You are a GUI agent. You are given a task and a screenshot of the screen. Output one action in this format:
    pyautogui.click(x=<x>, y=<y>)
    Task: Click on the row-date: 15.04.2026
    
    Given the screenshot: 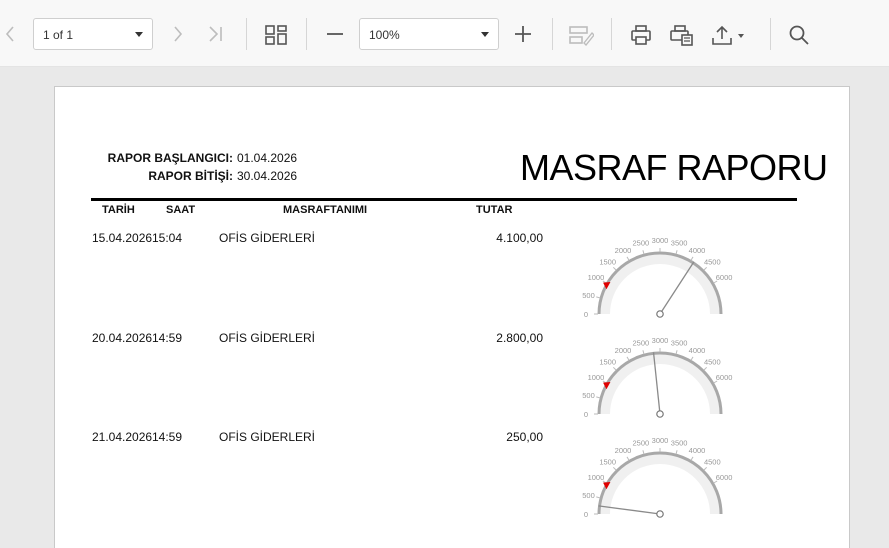 What is the action you would take?
    pyautogui.click(x=122, y=238)
    